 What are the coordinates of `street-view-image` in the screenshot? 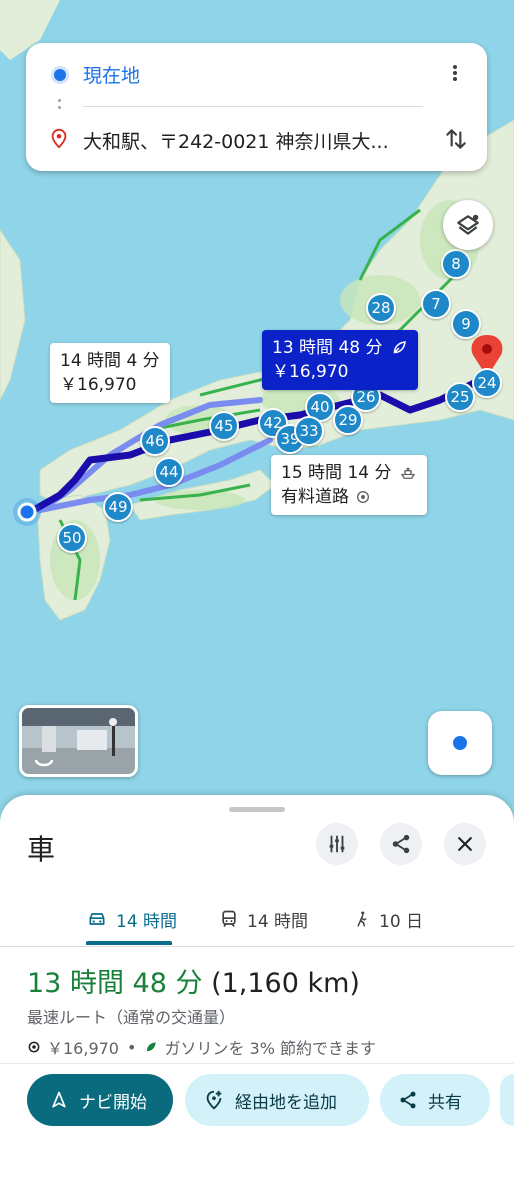 It's located at (78, 741).